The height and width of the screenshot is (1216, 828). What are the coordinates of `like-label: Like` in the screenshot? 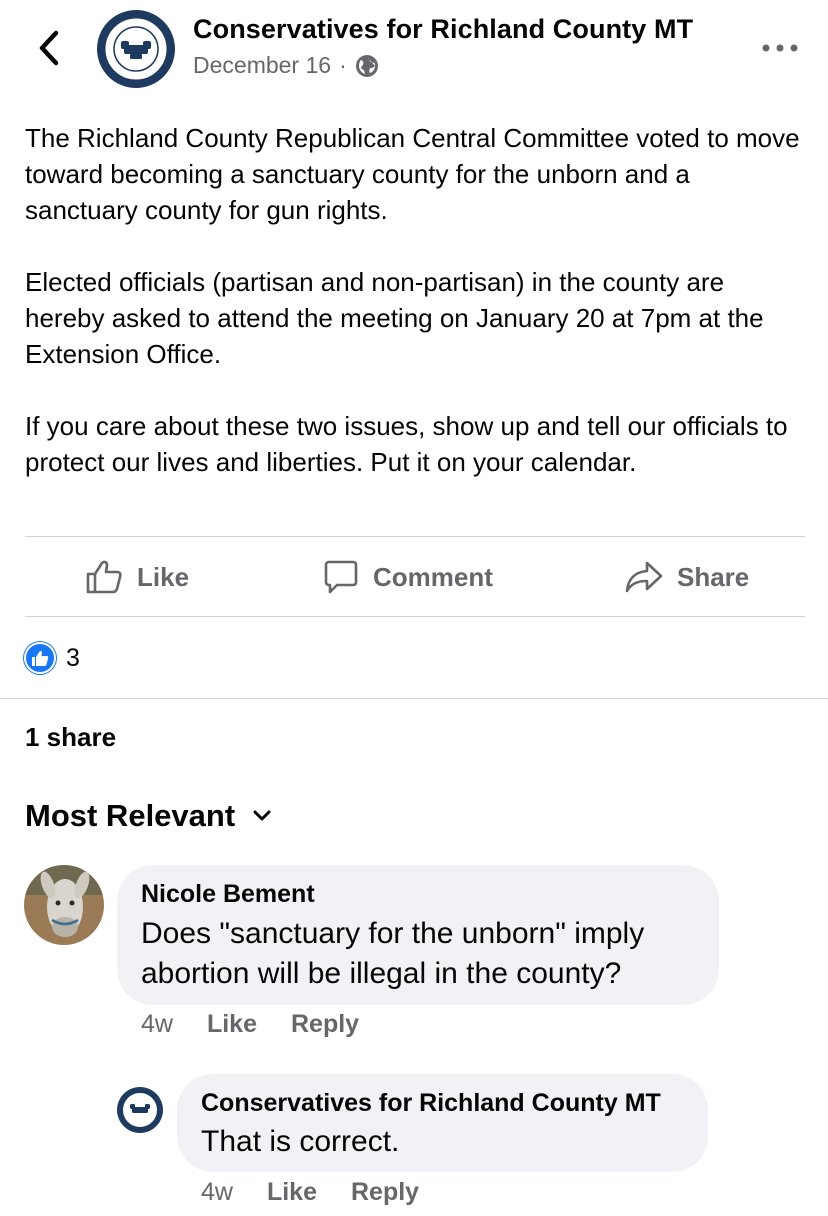 It's located at (163, 576).